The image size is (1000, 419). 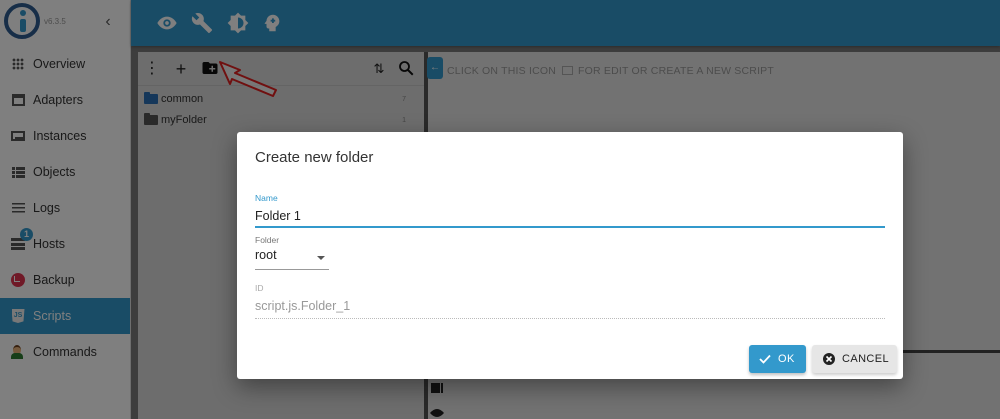 I want to click on cancel-button: CANCEL, so click(x=854, y=359).